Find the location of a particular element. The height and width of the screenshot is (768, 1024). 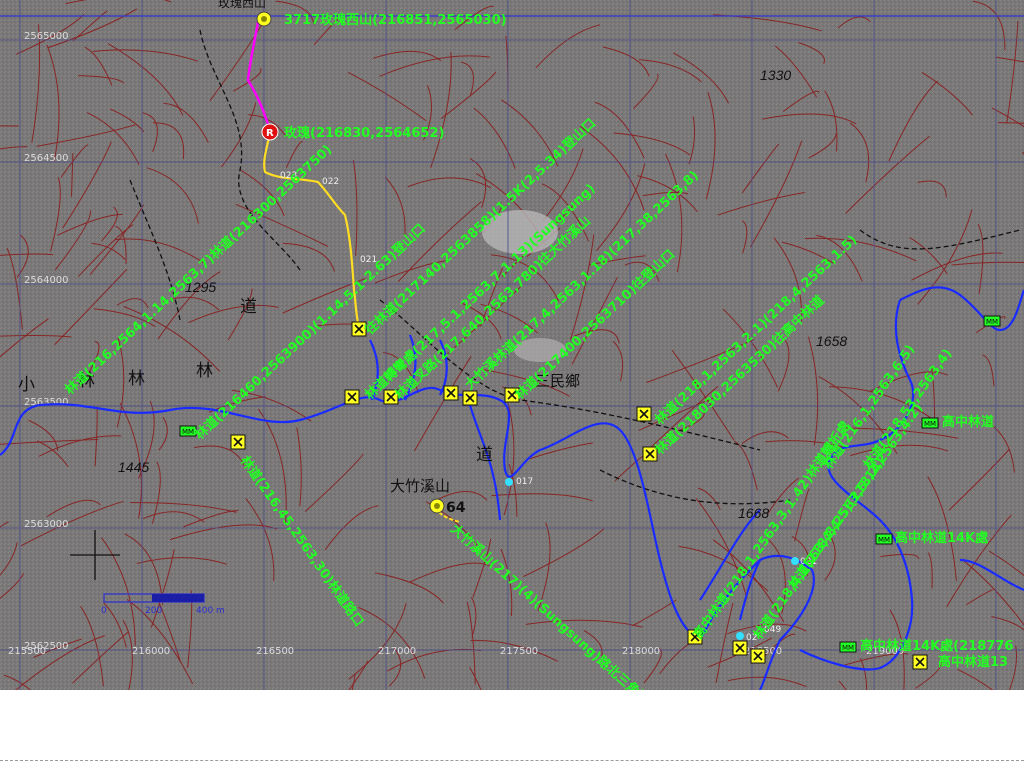

mountain-label: 大竹溪山 is located at coordinates (420, 486).